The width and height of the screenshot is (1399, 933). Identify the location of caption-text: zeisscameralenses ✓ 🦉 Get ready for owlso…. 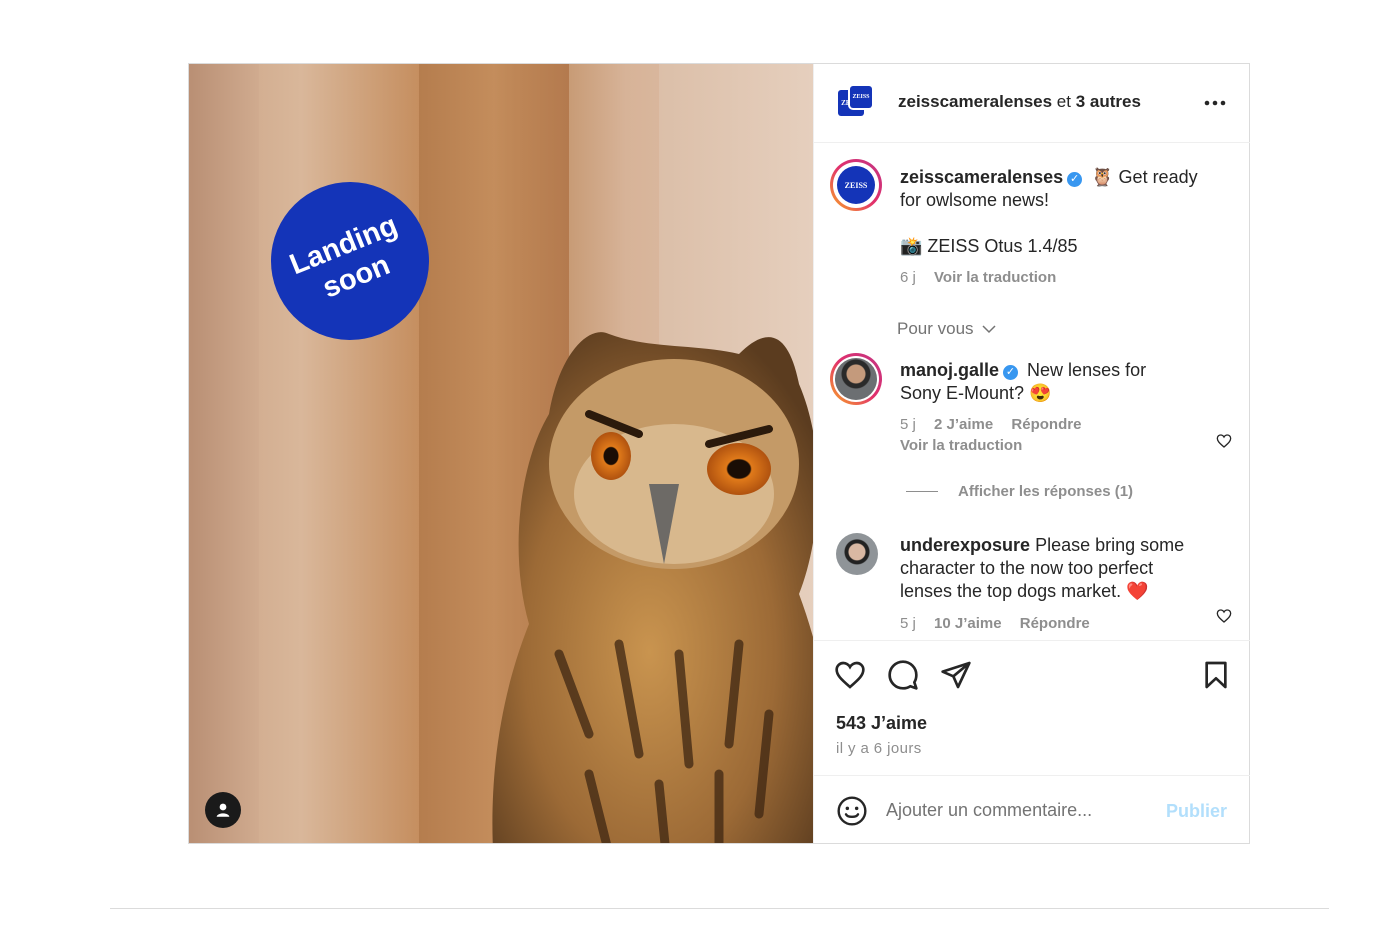
(1065, 212).